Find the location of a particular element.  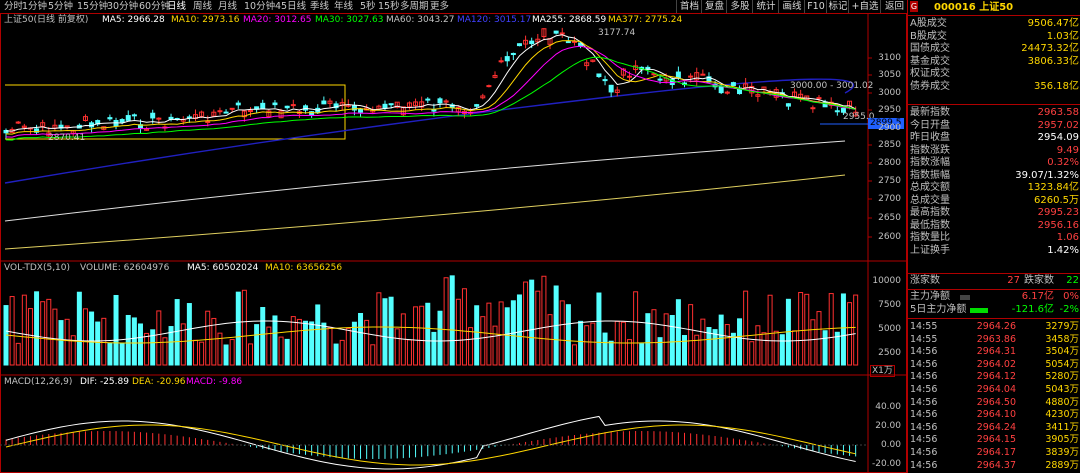

trade-volume: 4880万 is located at coordinates (1062, 402).